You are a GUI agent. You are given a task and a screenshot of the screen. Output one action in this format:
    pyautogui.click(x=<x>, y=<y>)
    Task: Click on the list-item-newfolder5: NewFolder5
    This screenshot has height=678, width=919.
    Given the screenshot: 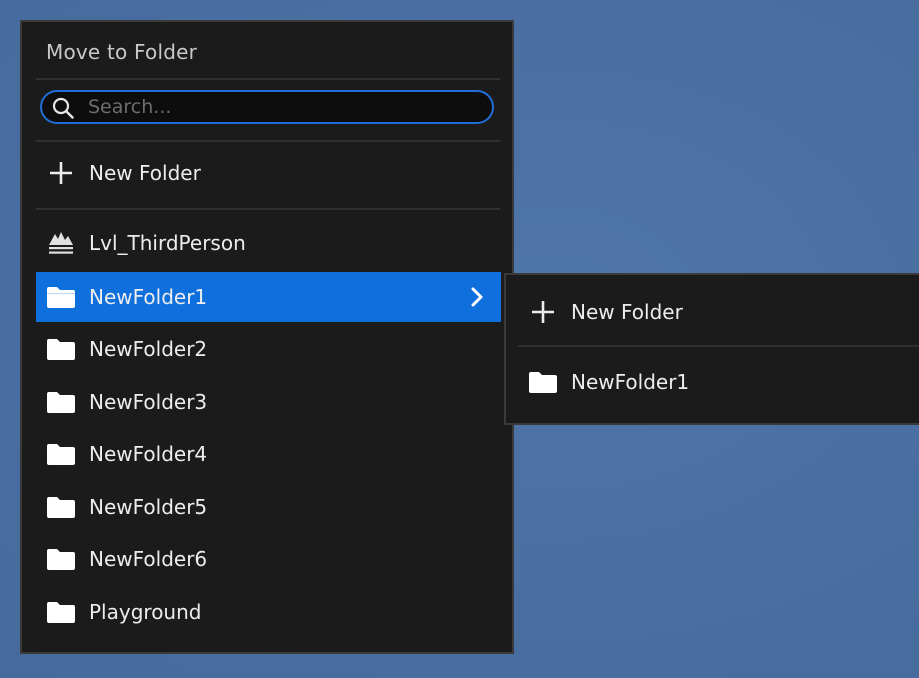 What is the action you would take?
    pyautogui.click(x=268, y=507)
    